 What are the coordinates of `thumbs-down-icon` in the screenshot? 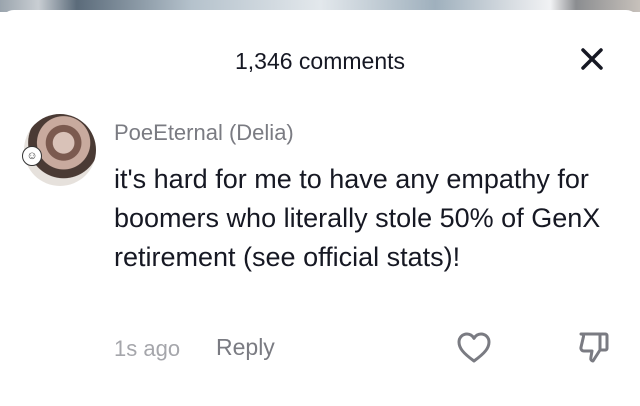 It's located at (594, 347).